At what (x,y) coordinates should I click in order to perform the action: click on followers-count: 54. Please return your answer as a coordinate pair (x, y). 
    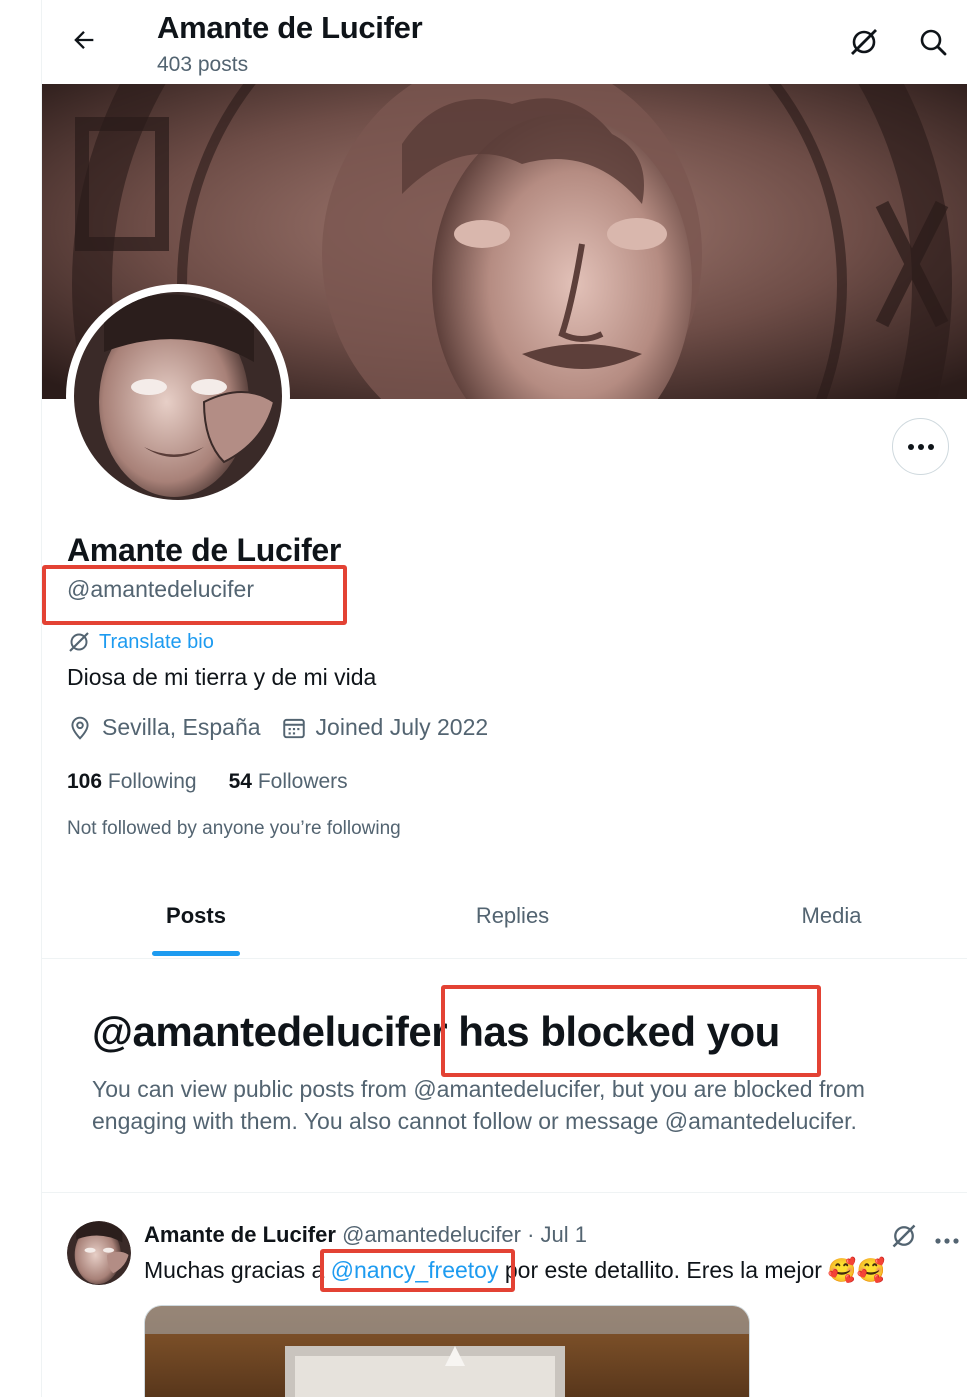
    Looking at the image, I should click on (240, 781).